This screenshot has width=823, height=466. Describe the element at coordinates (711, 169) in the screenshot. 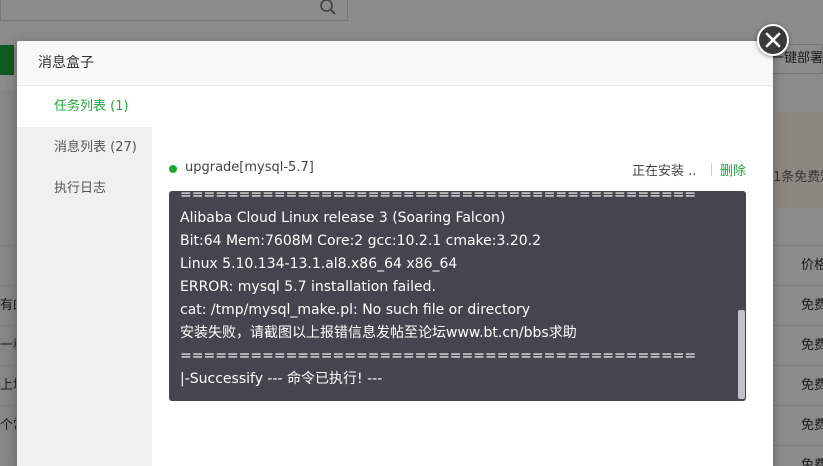

I see `divider` at that location.